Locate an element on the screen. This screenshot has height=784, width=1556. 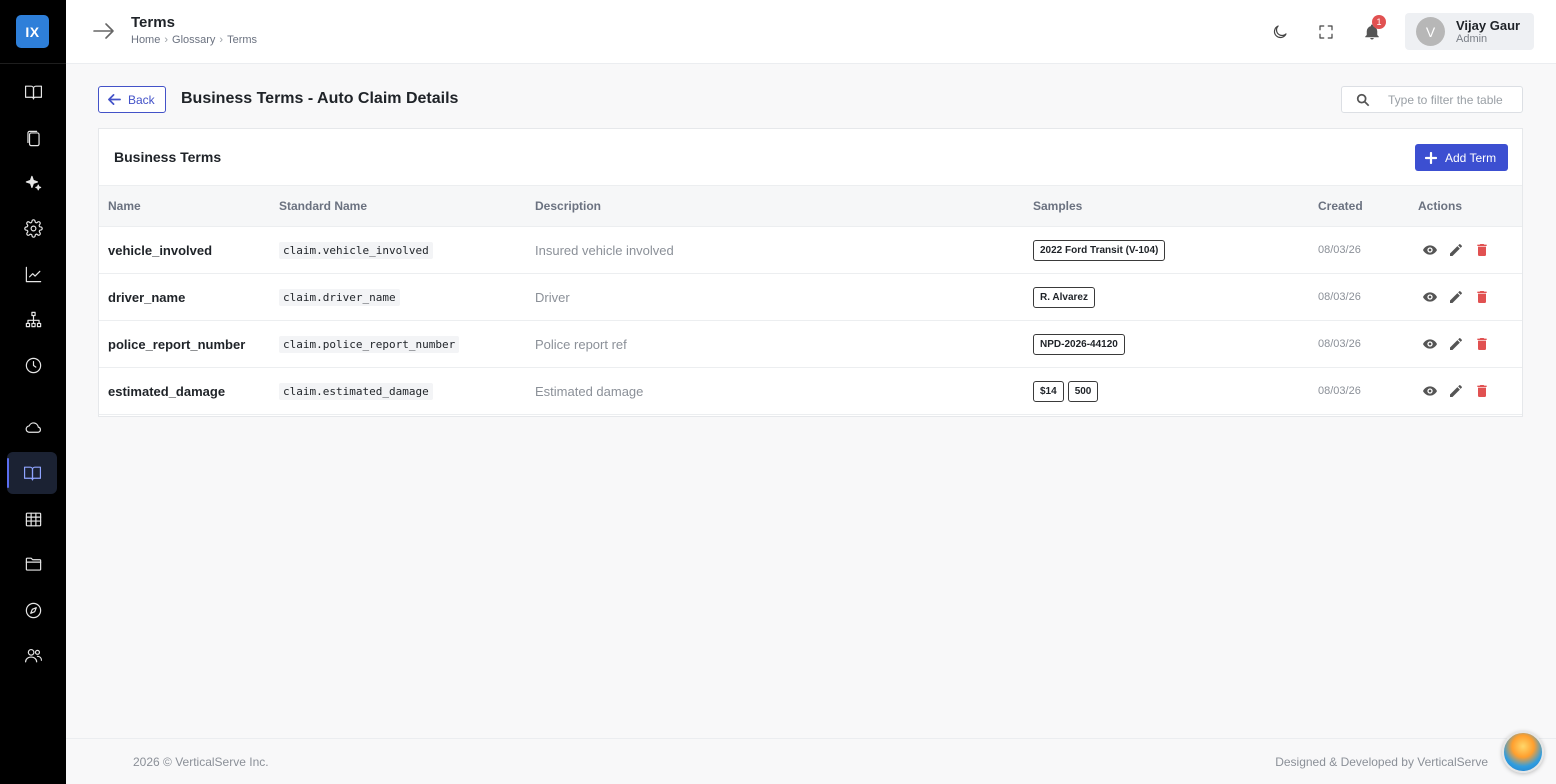
book-open-icon is located at coordinates (33, 92).